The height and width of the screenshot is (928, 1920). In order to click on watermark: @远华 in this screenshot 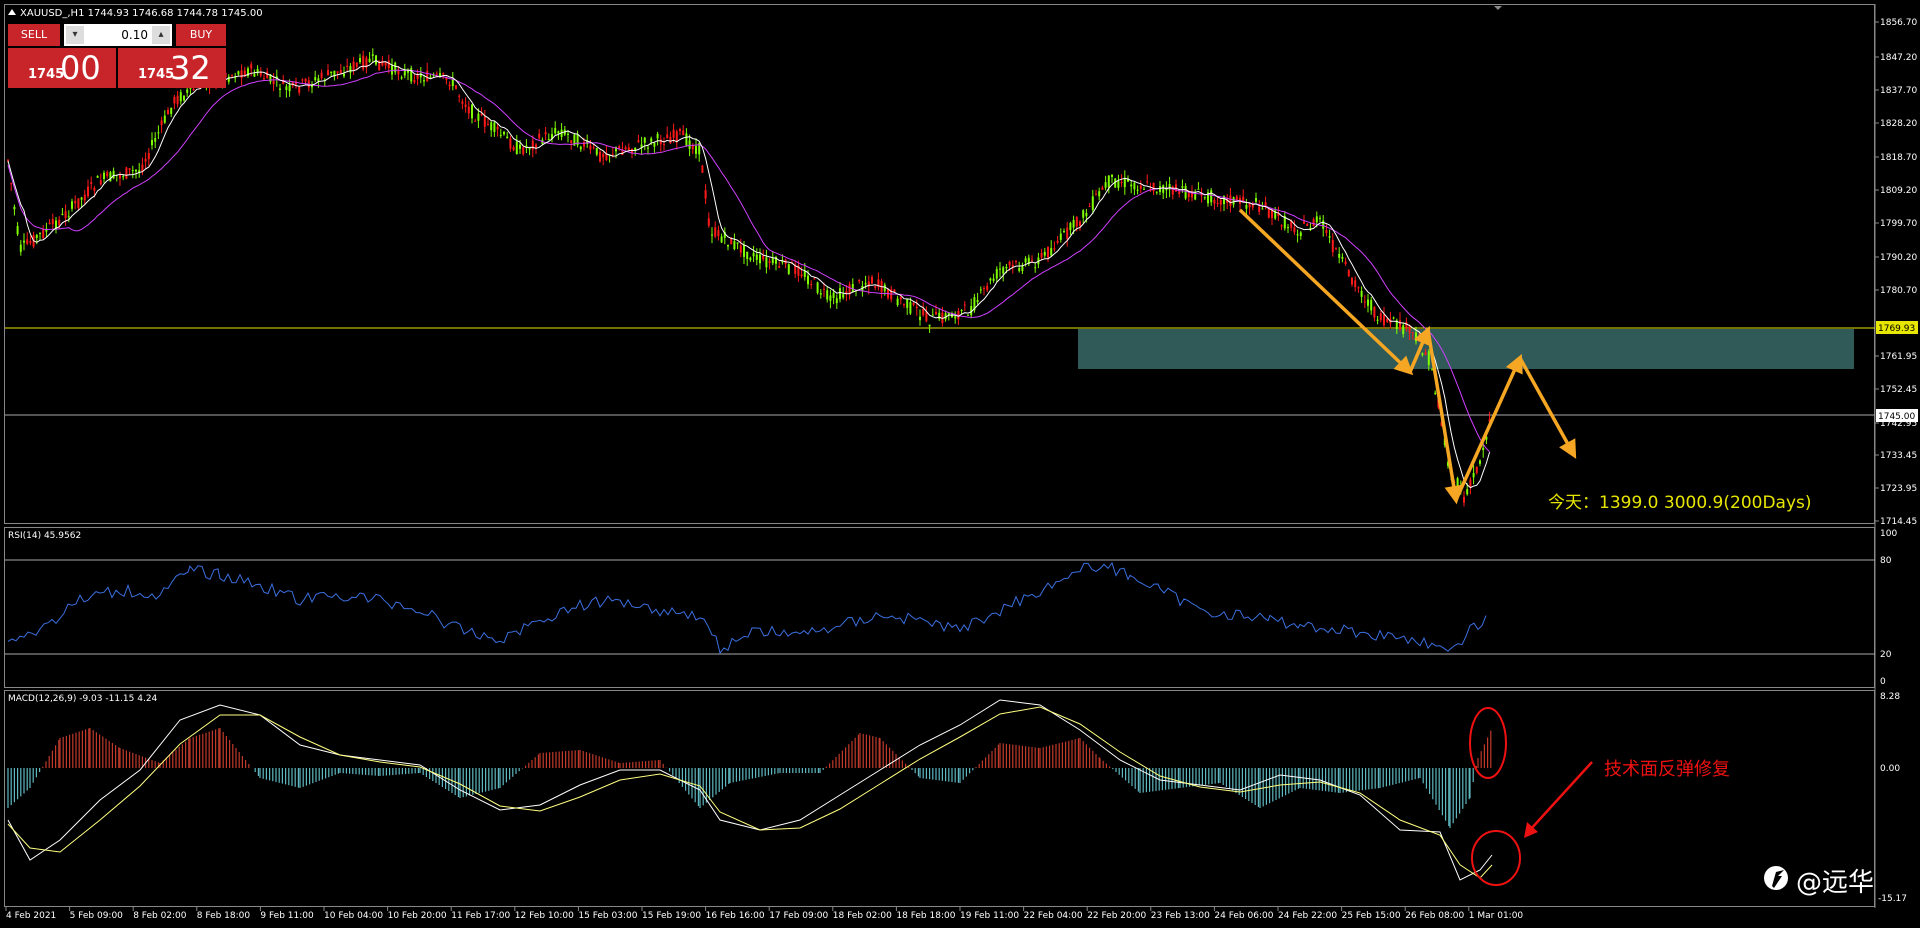, I will do `click(1837, 878)`.